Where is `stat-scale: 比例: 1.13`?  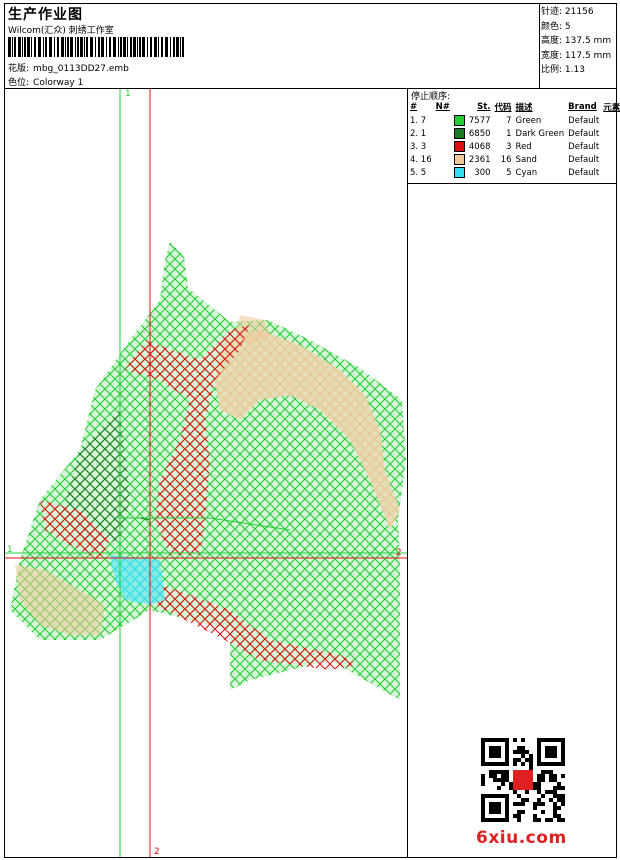
stat-scale: 比例: 1.13 is located at coordinates (563, 70).